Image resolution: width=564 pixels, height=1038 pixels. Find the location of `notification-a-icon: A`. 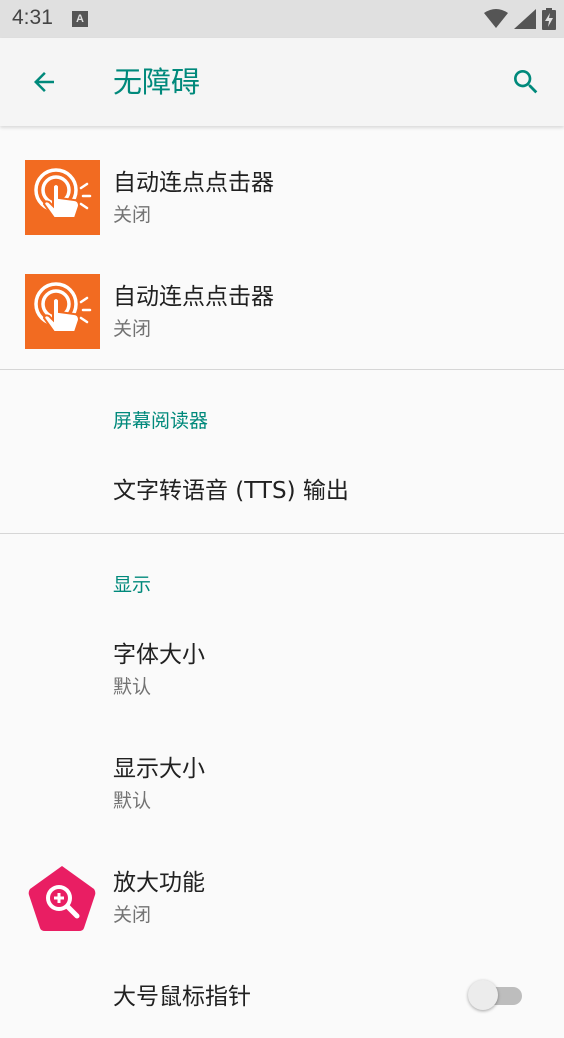

notification-a-icon: A is located at coordinates (80, 19).